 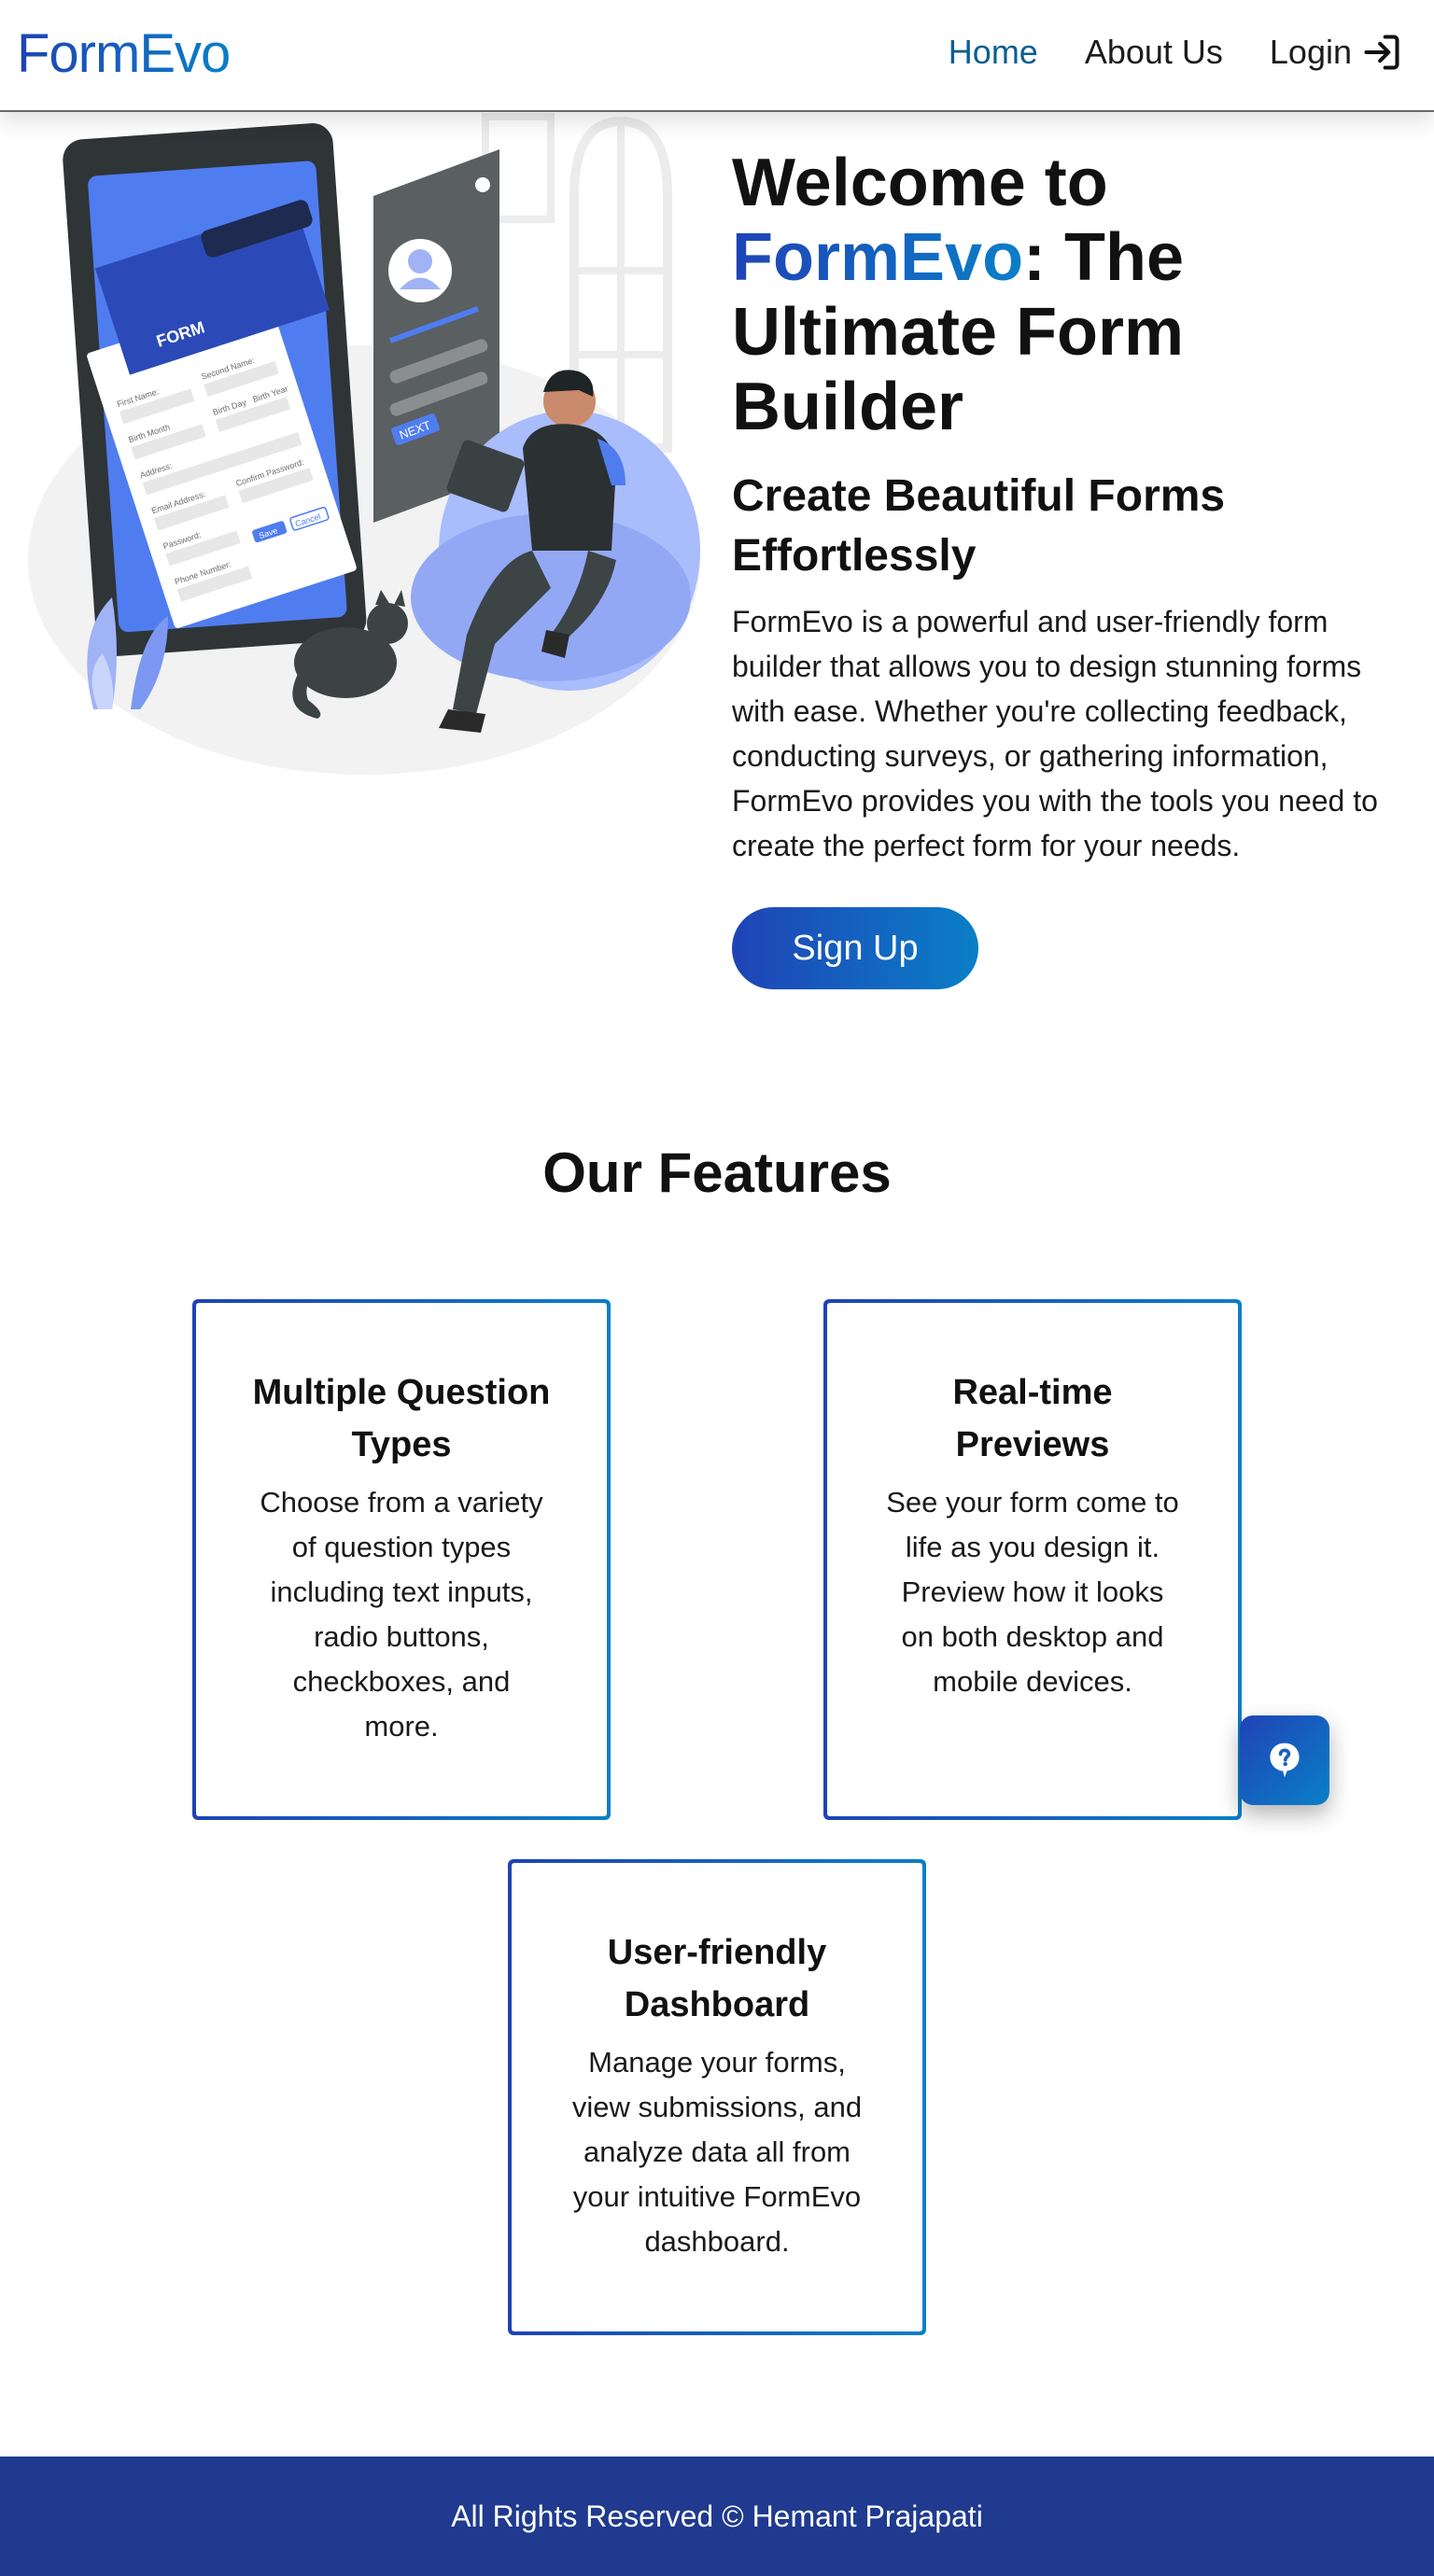 What do you see at coordinates (878, 257) in the screenshot?
I see `hero-title-brand: FormEvo` at bounding box center [878, 257].